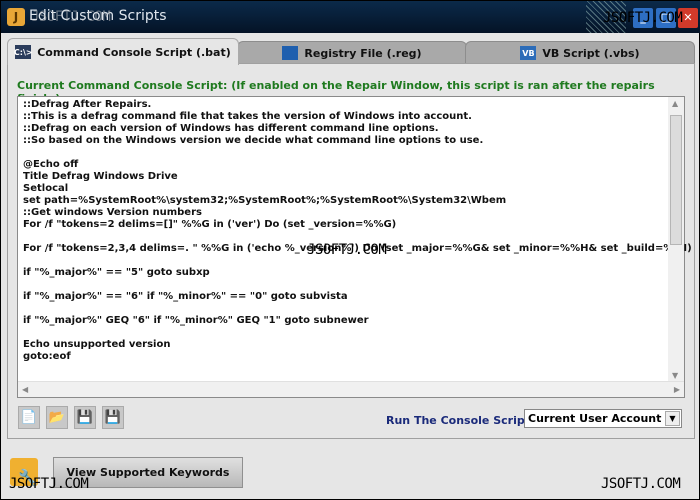  Describe the element at coordinates (46, 188) in the screenshot. I see `script-line: Setlocal` at that location.